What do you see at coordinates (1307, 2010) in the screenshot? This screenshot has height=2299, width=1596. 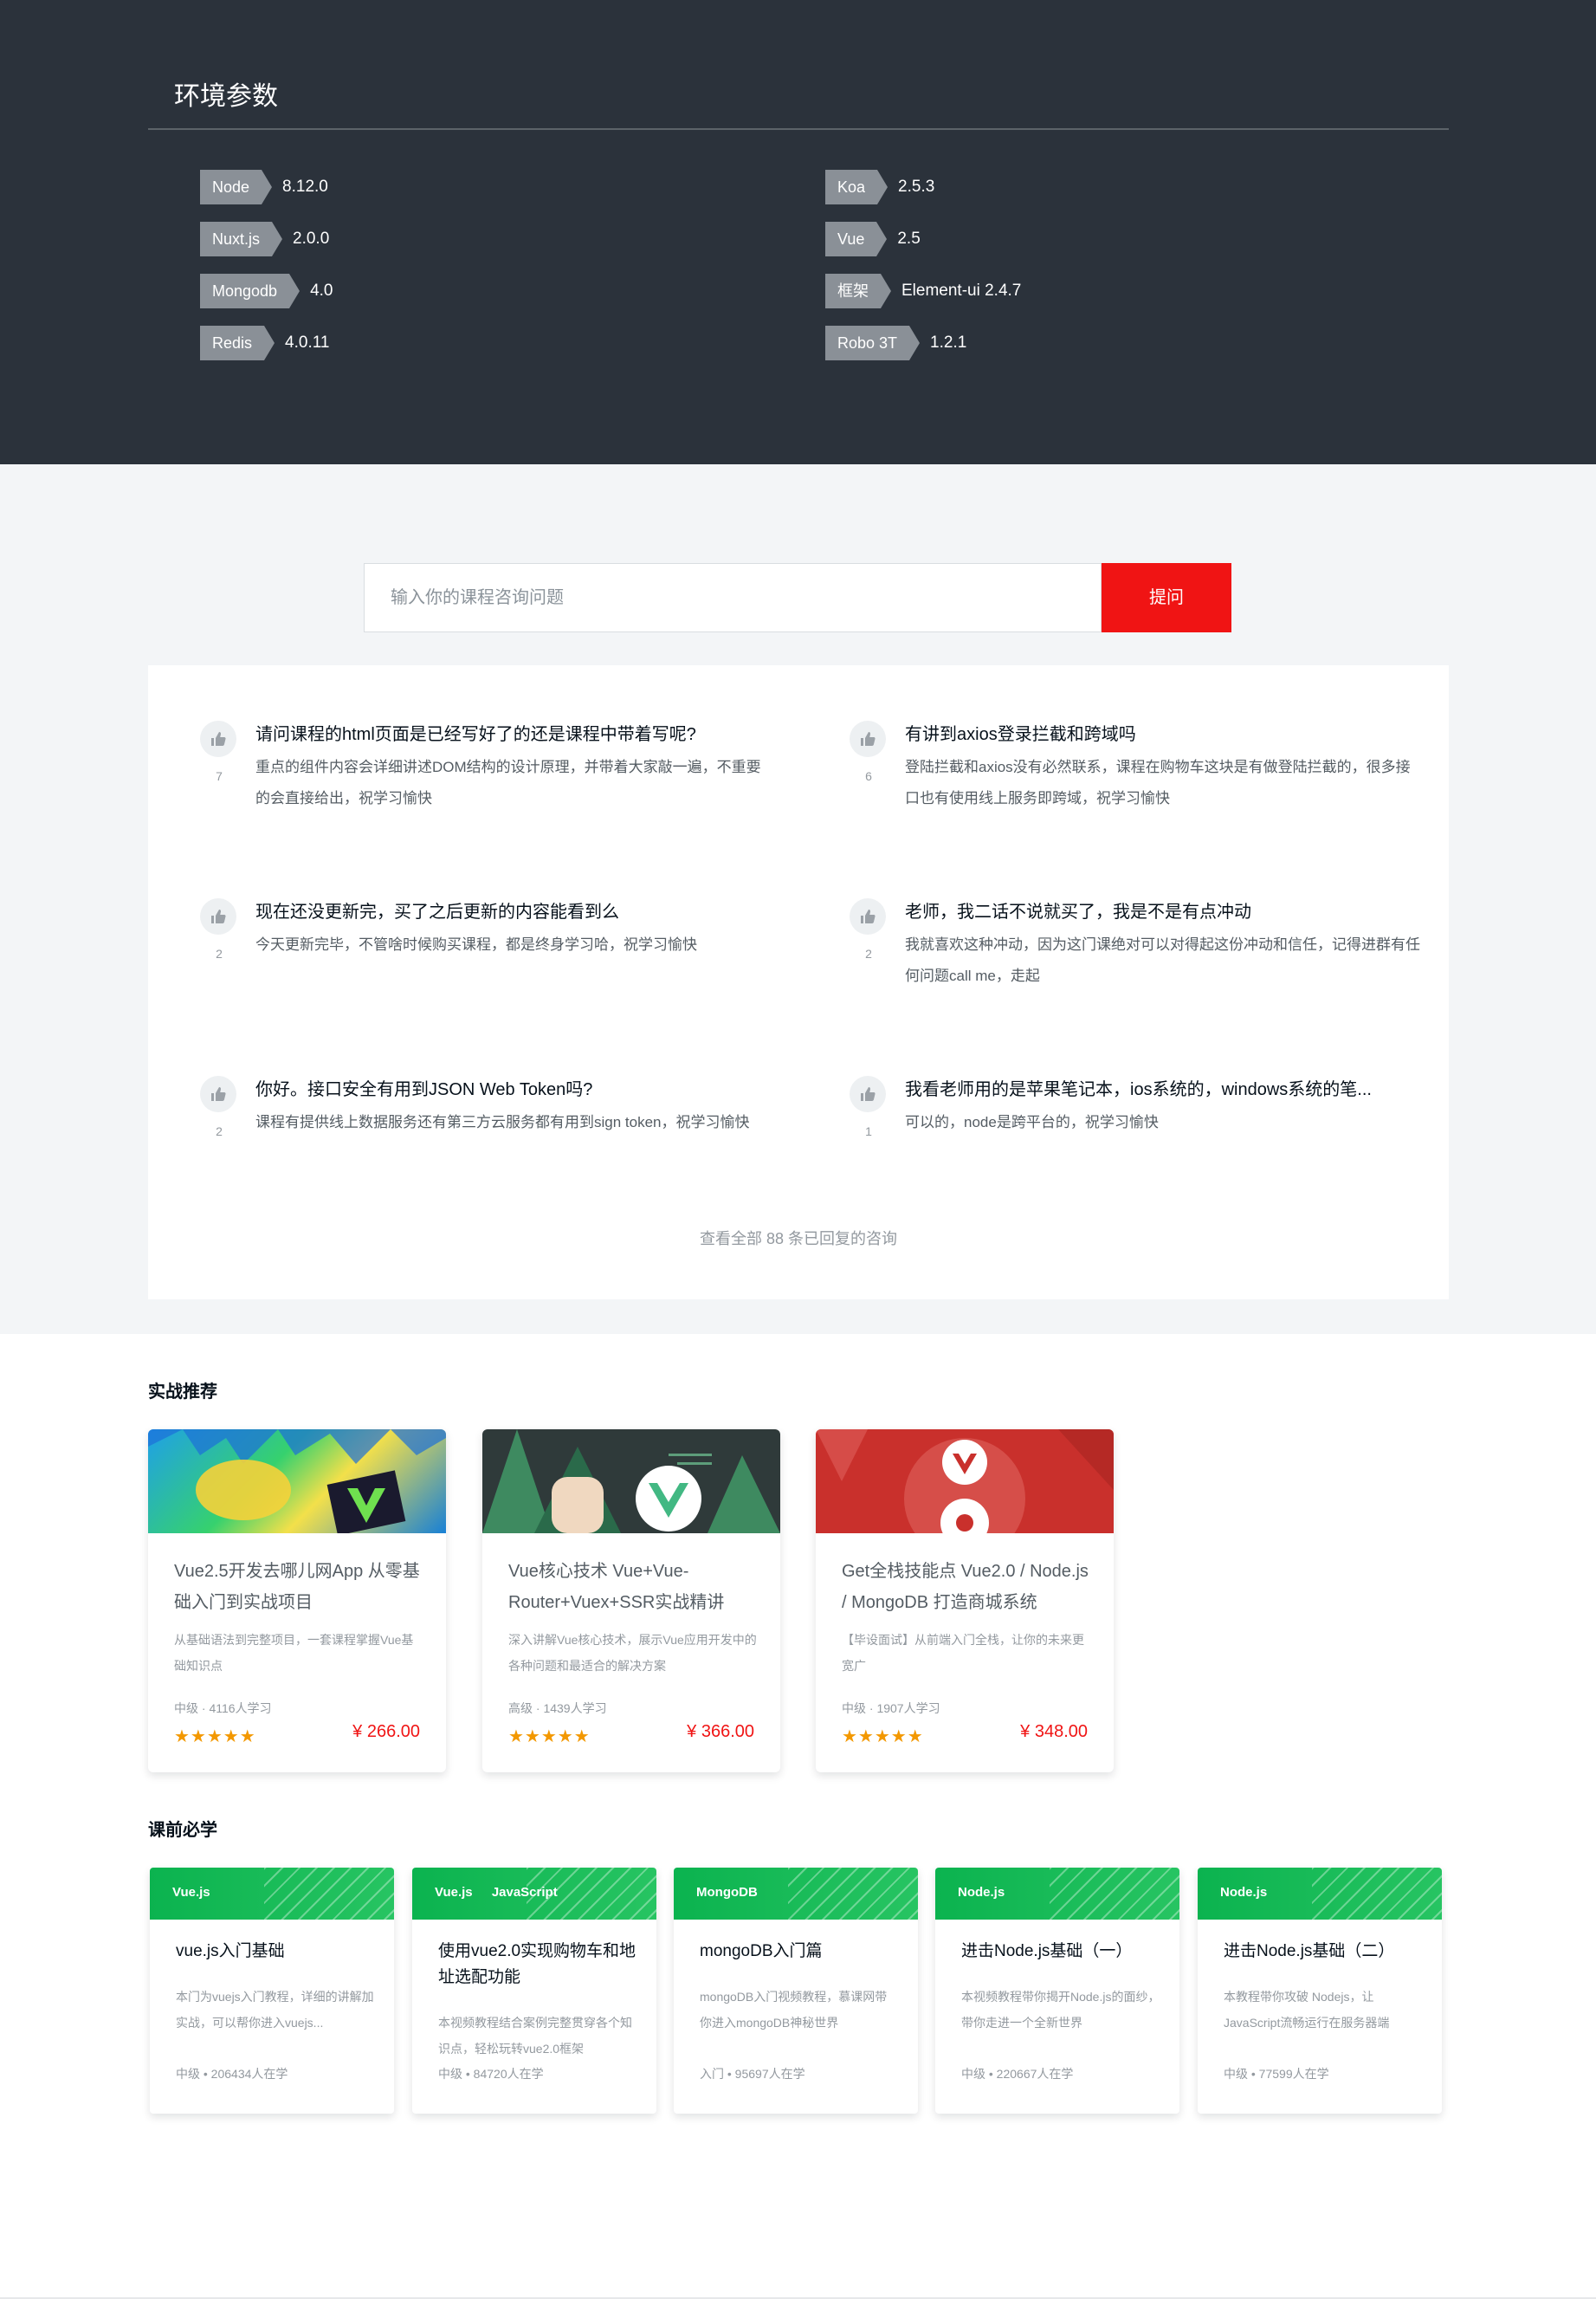 I see `prereq-desc: 本教程带你攻破 Nodejs，让 JavaScript流畅运行在服务器端` at bounding box center [1307, 2010].